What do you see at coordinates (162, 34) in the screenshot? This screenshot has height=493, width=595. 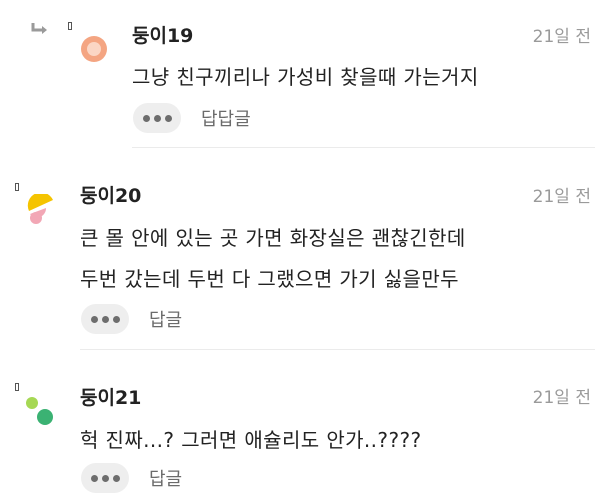 I see `comment-author: 둥이19` at bounding box center [162, 34].